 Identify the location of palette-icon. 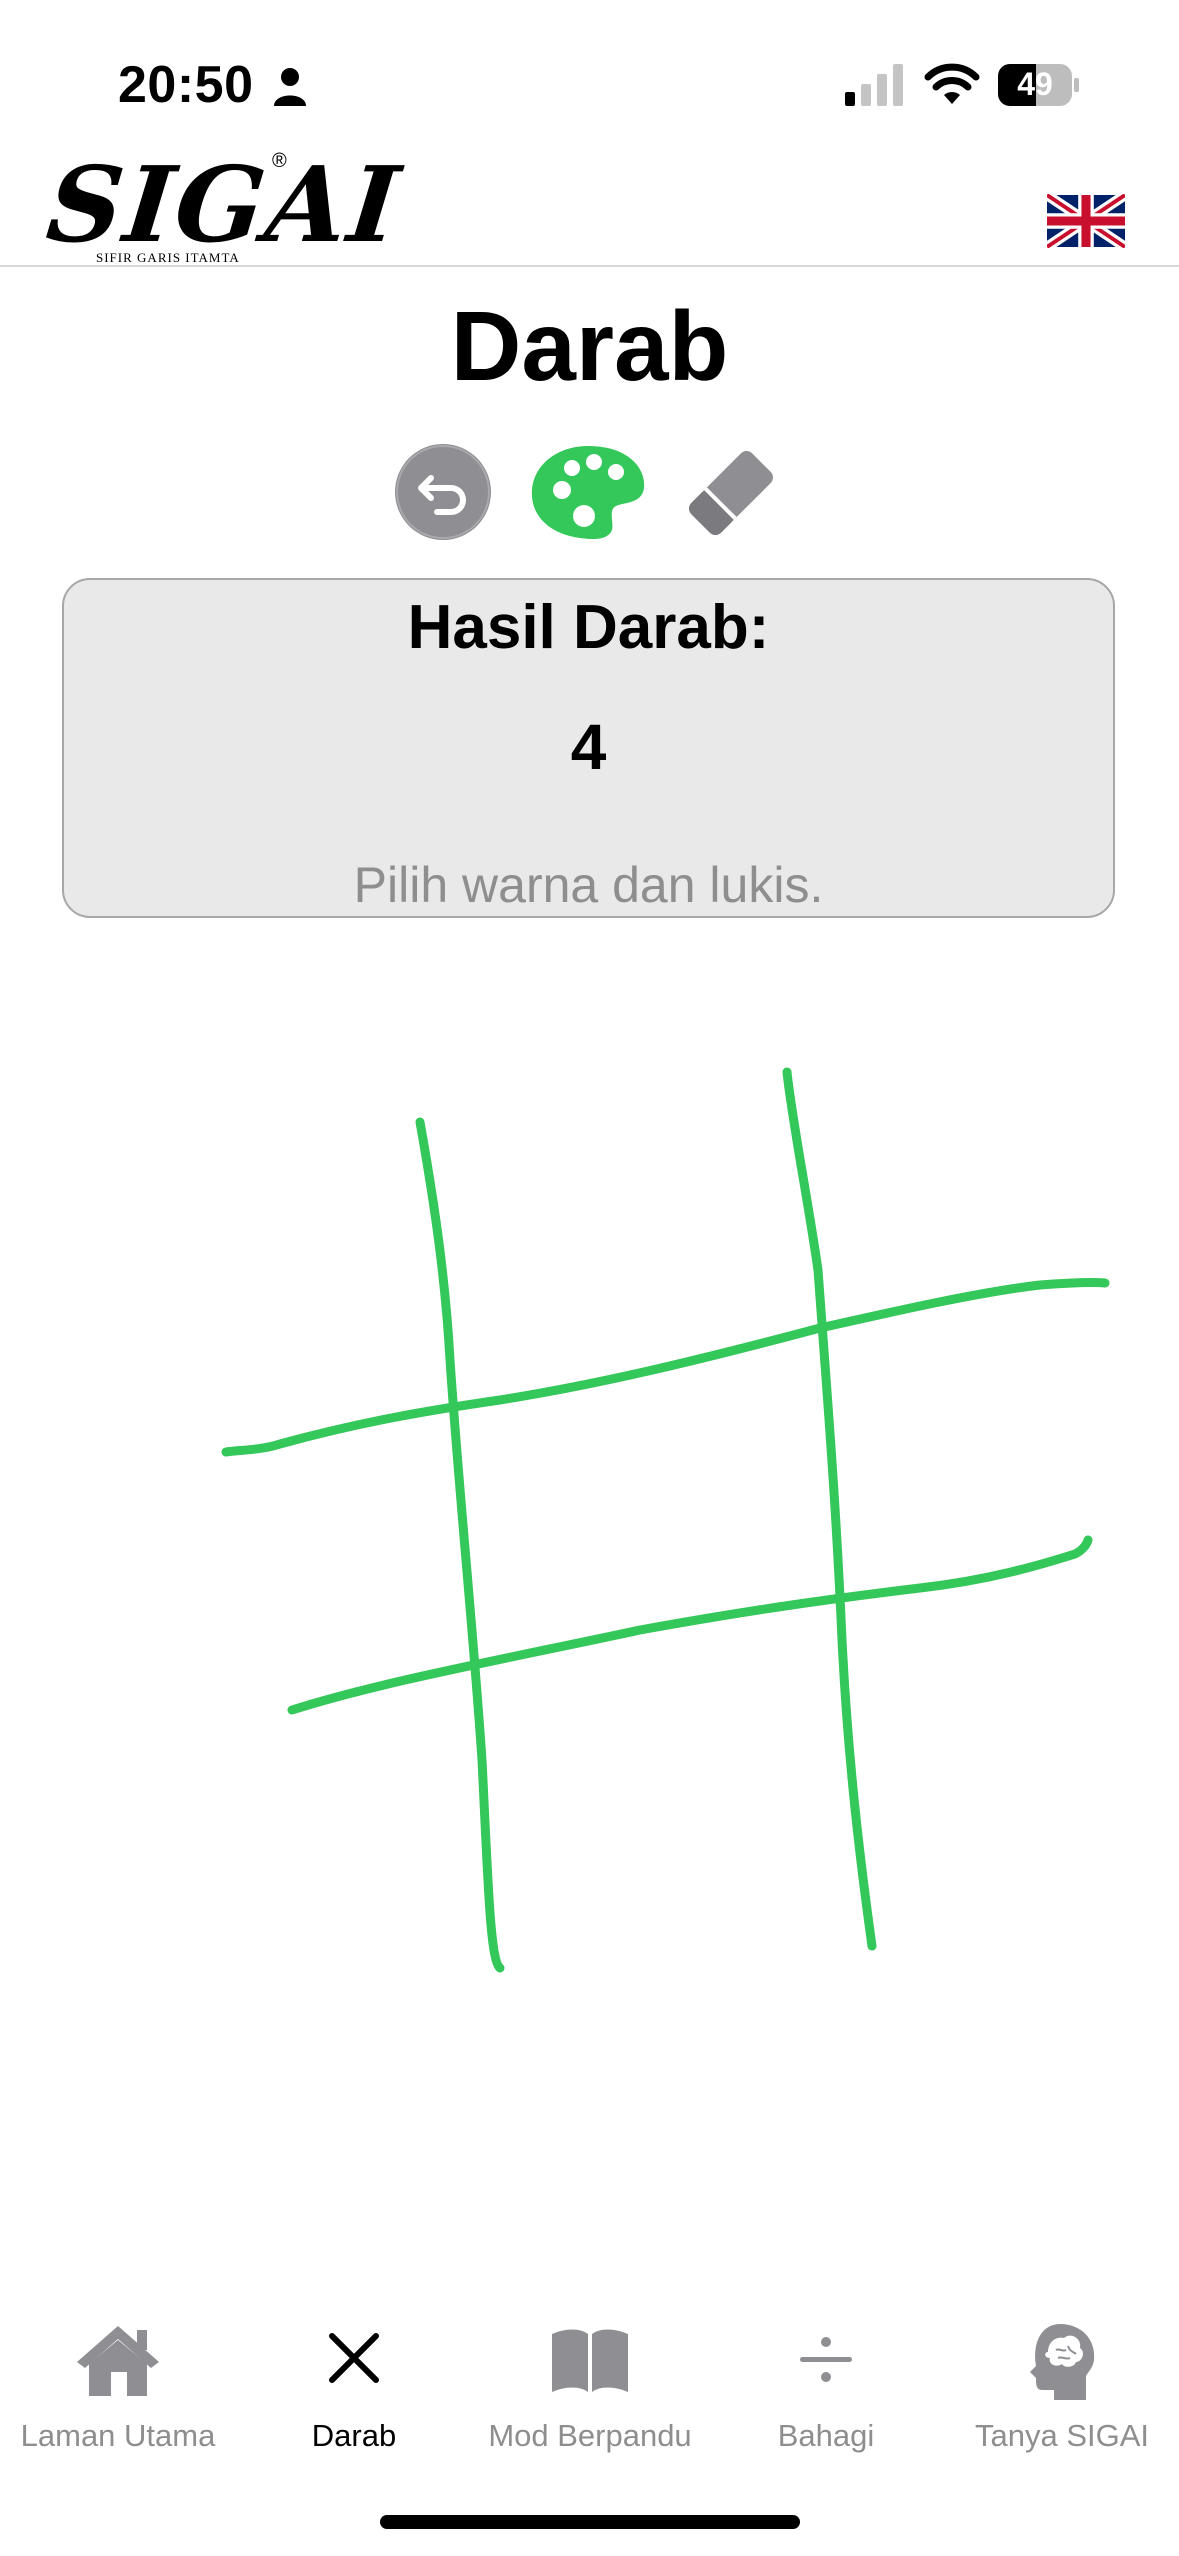
(588, 492).